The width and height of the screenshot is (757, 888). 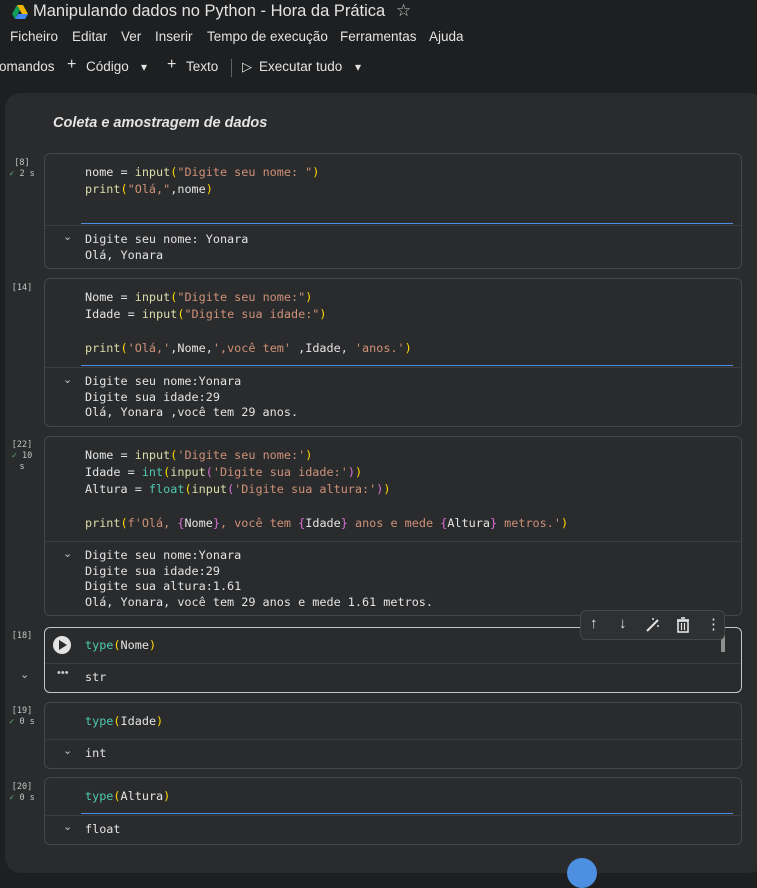 I want to click on delete-icon, so click(x=683, y=625).